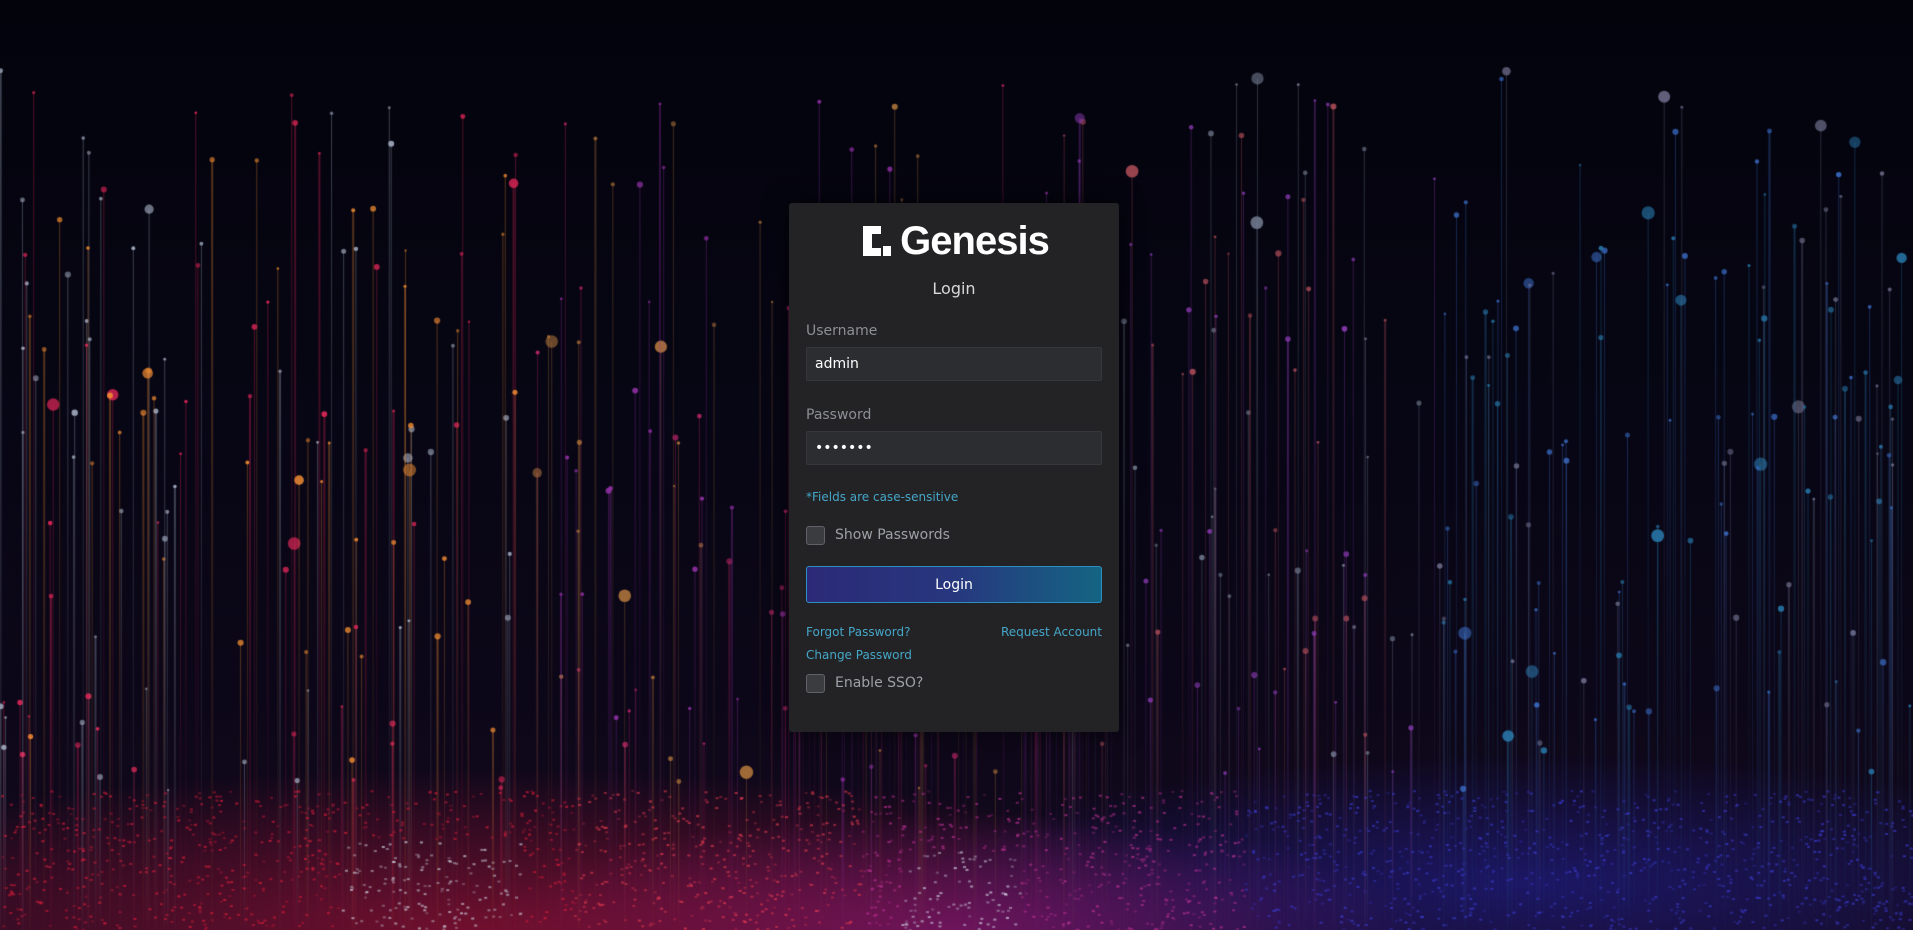 The width and height of the screenshot is (1913, 930). I want to click on password-label: Password, so click(839, 415).